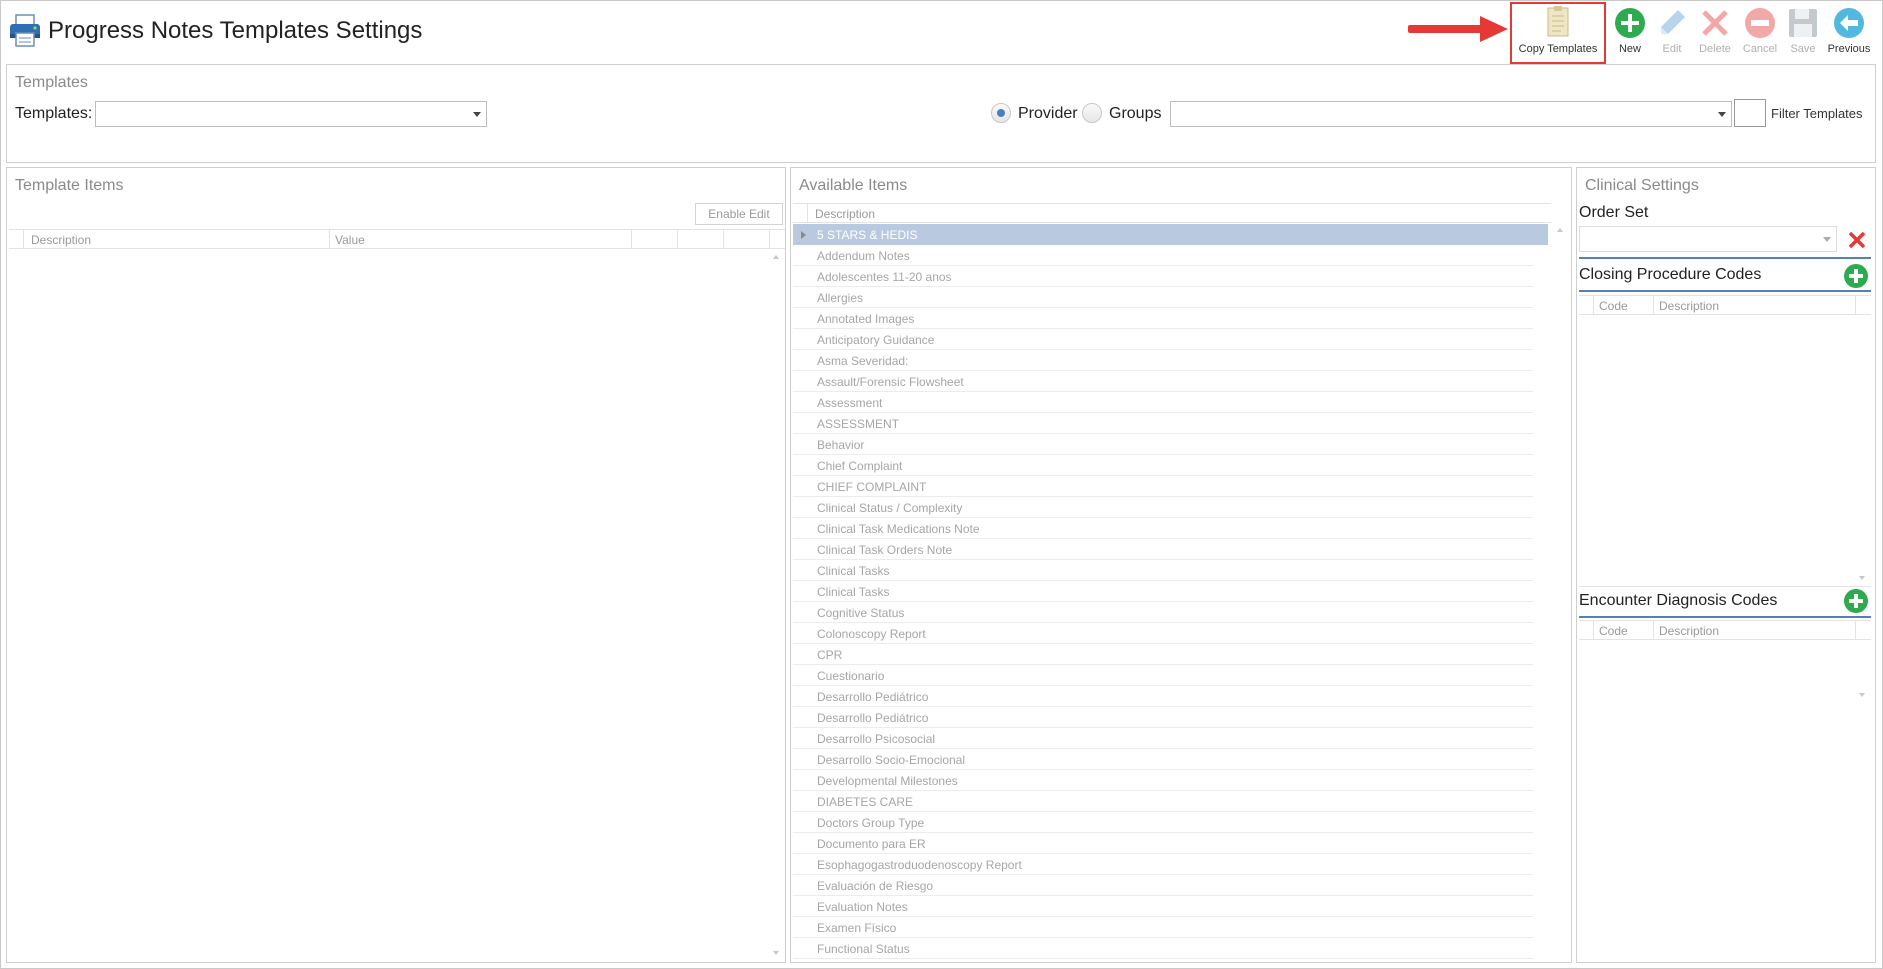  Describe the element at coordinates (1163, 549) in the screenshot. I see `list-item: Clinical Task Orders Note` at that location.